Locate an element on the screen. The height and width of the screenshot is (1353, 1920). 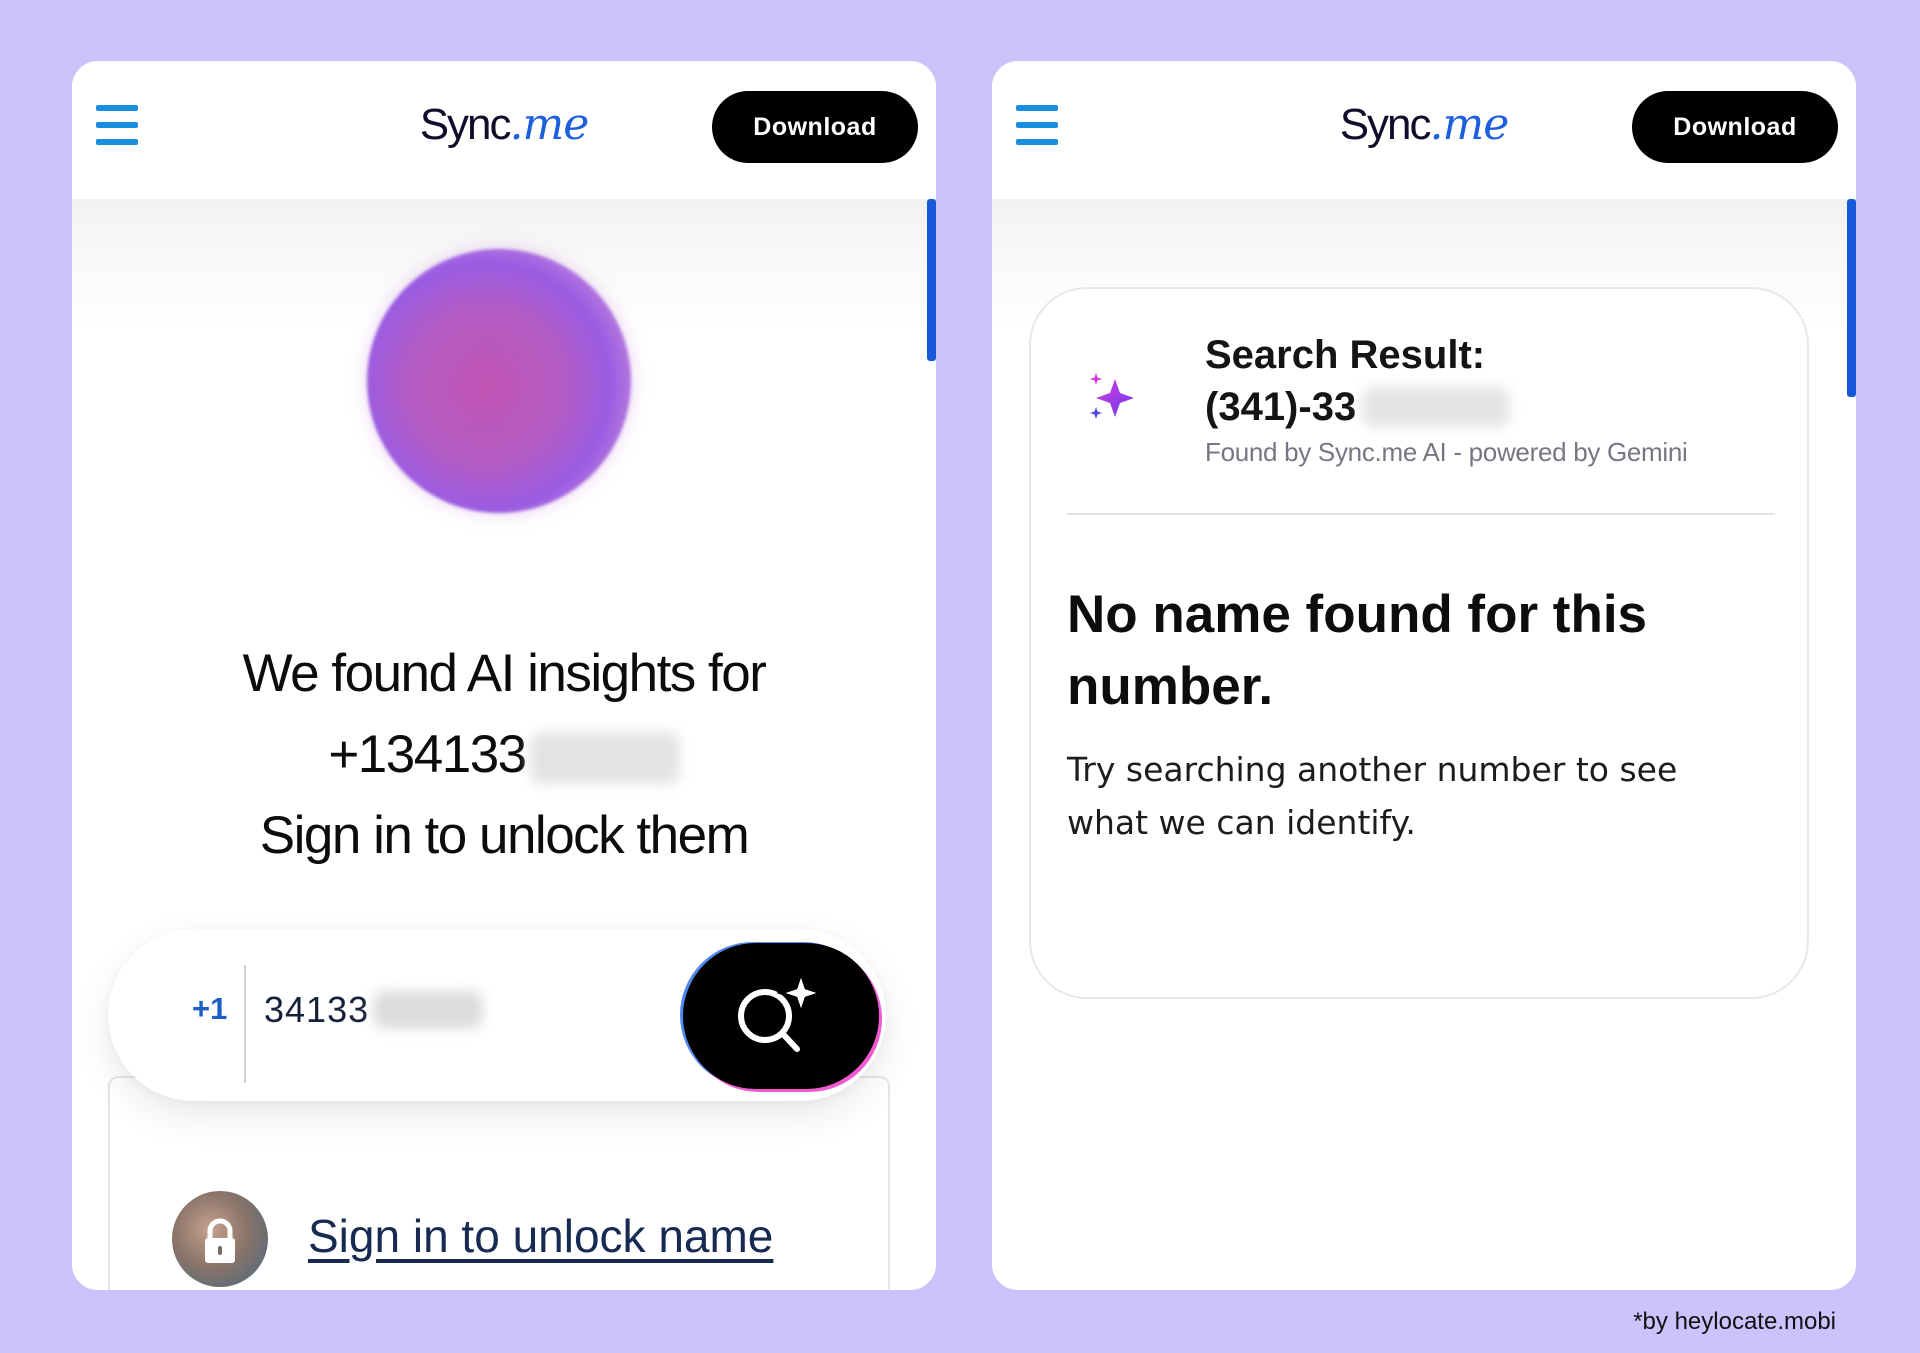
phone-search-bar: +1 34133 is located at coordinates (497, 1015).